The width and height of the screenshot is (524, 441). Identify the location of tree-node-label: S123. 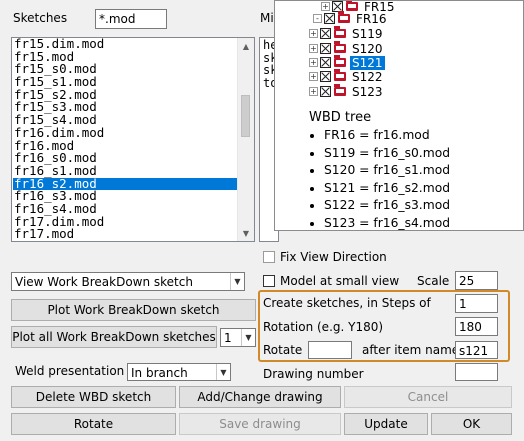
(367, 92).